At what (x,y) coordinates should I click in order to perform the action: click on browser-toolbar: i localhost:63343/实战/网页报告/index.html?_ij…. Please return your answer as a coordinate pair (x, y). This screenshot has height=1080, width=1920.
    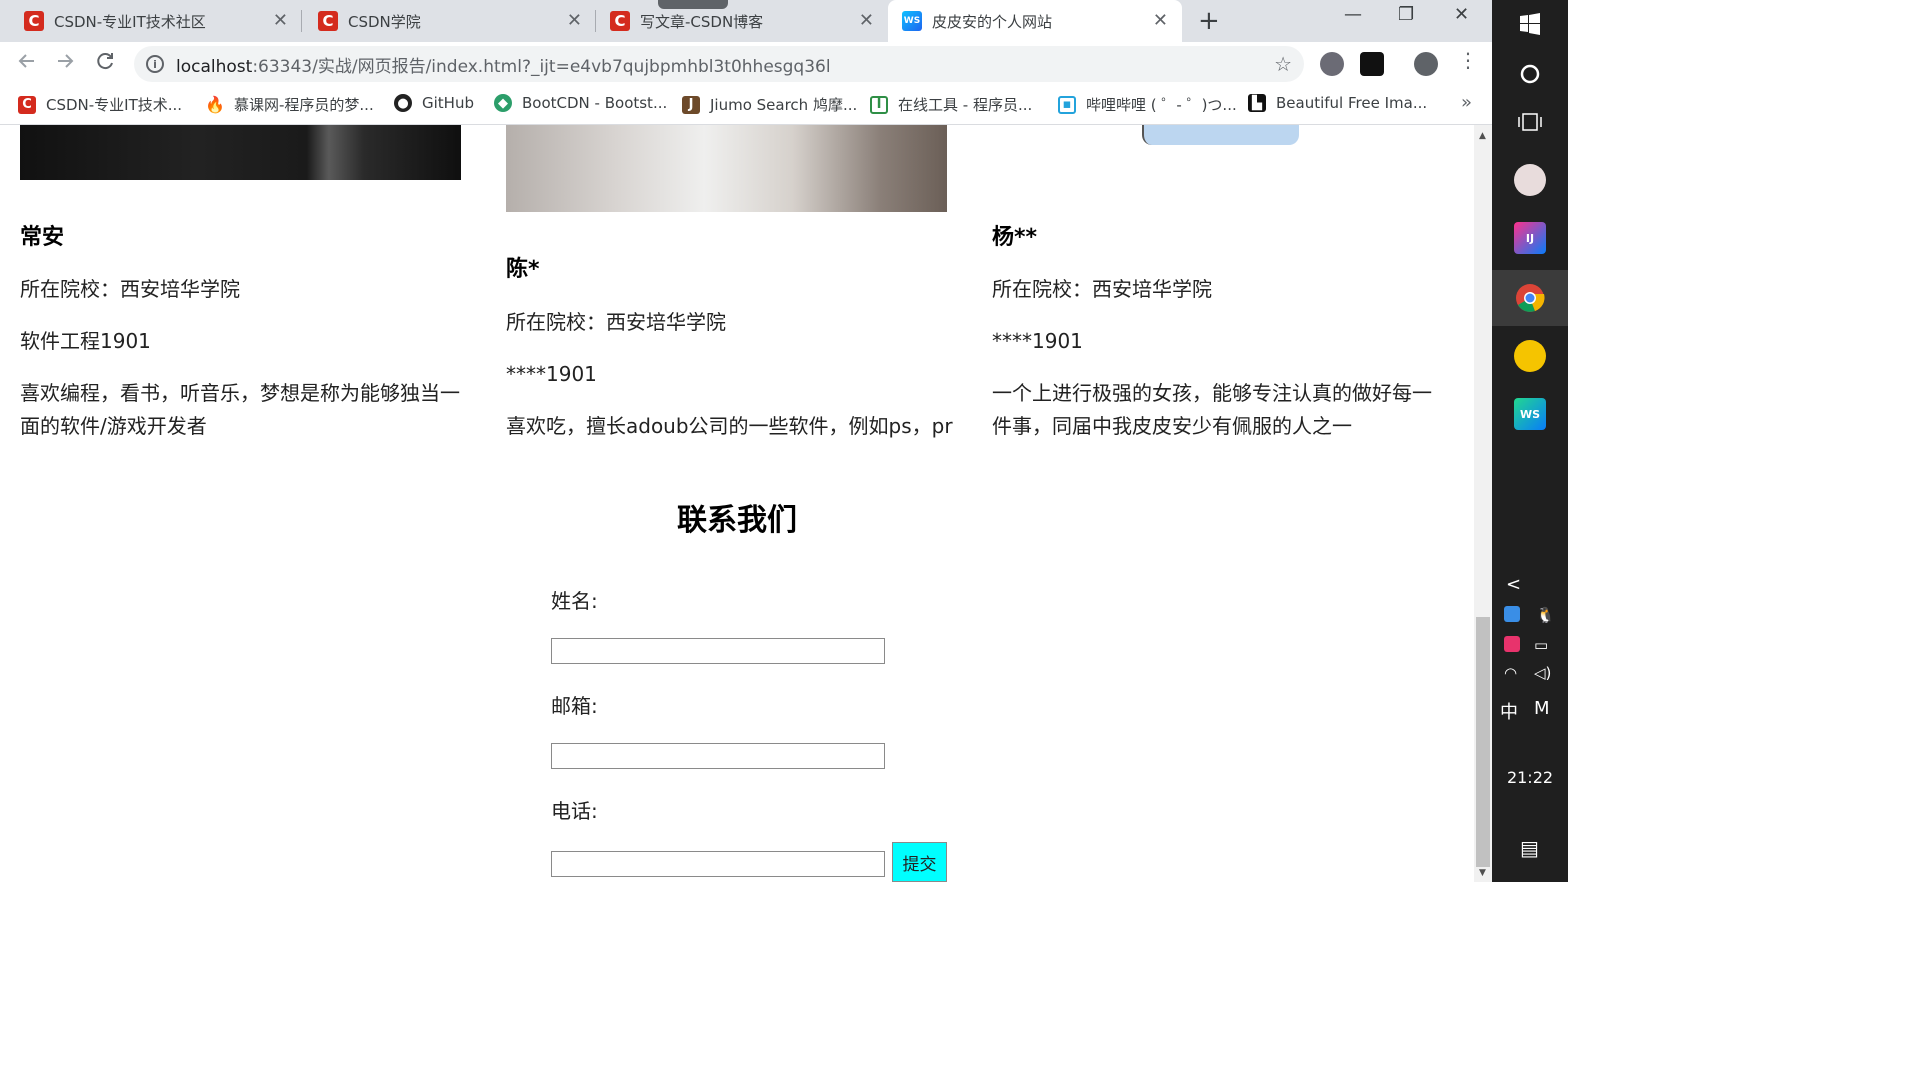
    Looking at the image, I should click on (746, 64).